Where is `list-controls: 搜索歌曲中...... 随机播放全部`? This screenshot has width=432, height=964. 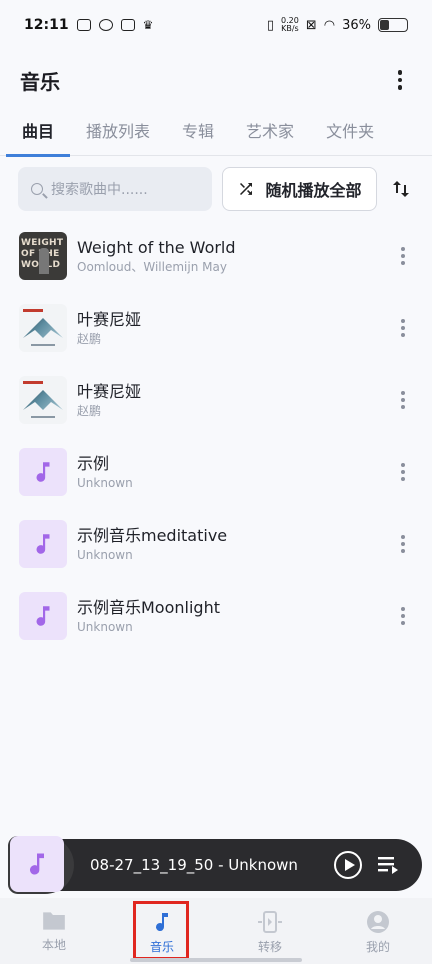 list-controls: 搜索歌曲中...... 随机播放全部 is located at coordinates (216, 189).